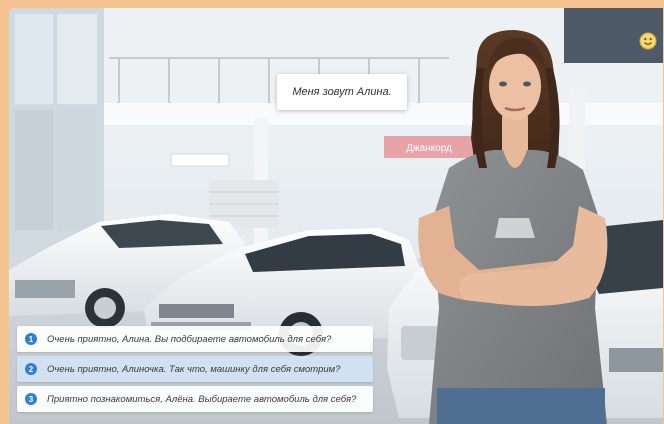 Image resolution: width=664 pixels, height=424 pixels. What do you see at coordinates (429, 148) in the screenshot?
I see `showroom-sign: Джанкорд` at bounding box center [429, 148].